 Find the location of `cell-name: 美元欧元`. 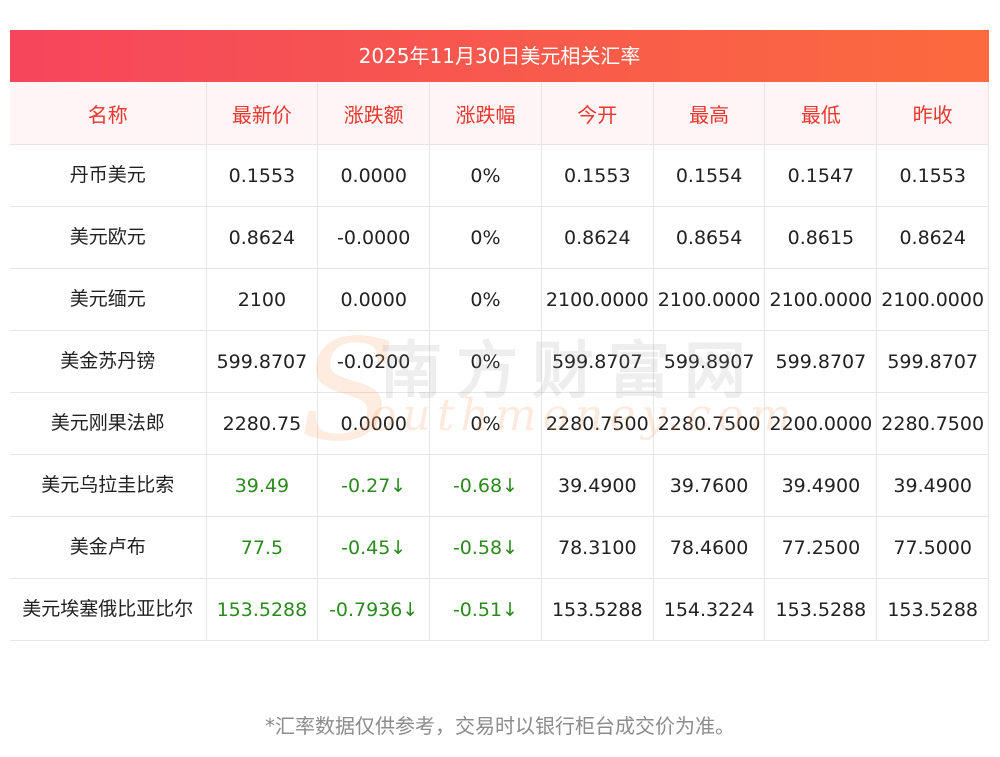

cell-name: 美元欧元 is located at coordinates (108, 237).